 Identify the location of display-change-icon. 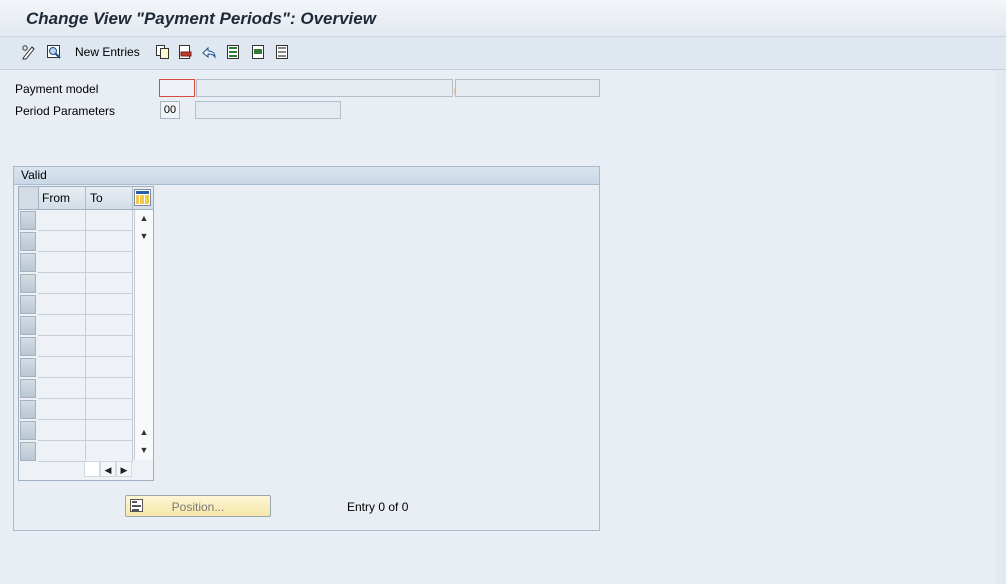
(29, 52).